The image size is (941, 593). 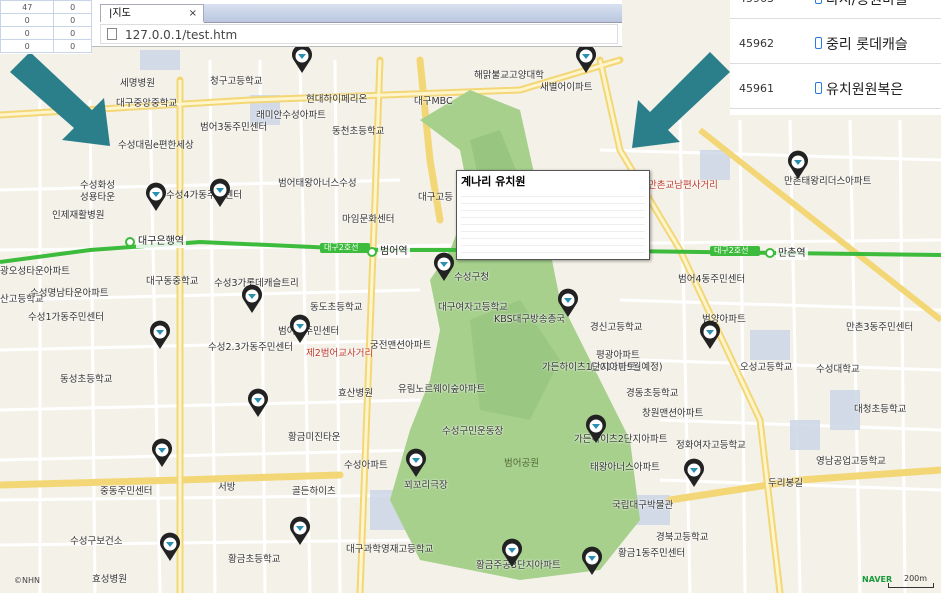 I want to click on map-label: 범어4동주민센터, so click(x=712, y=279).